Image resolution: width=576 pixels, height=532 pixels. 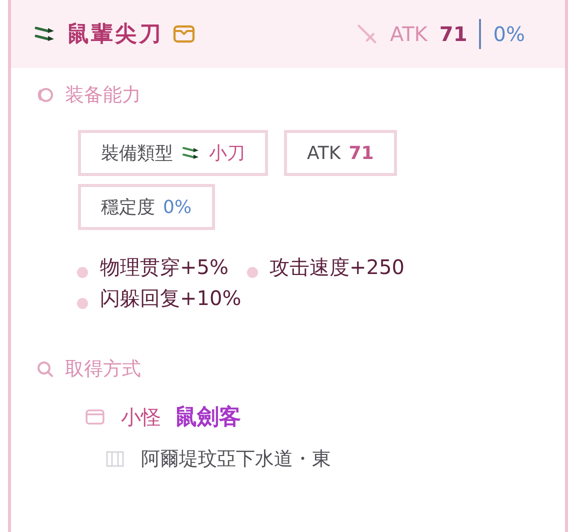 What do you see at coordinates (361, 153) in the screenshot?
I see `tag-value: 71` at bounding box center [361, 153].